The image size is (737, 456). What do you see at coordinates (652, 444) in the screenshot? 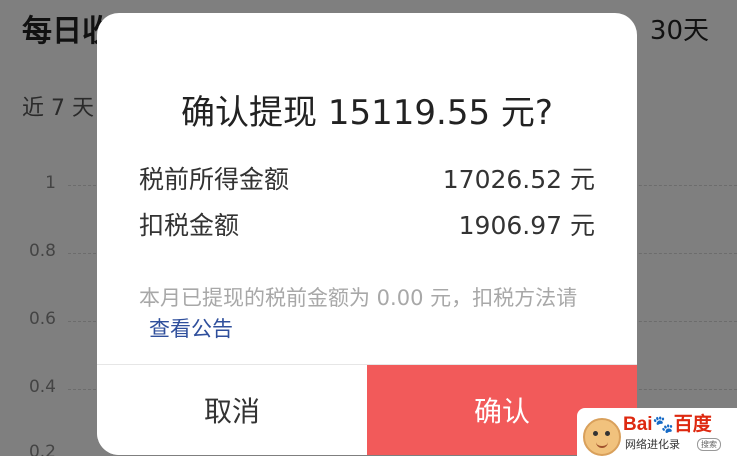
I see `watermark-slogan: 网络进化录` at bounding box center [652, 444].